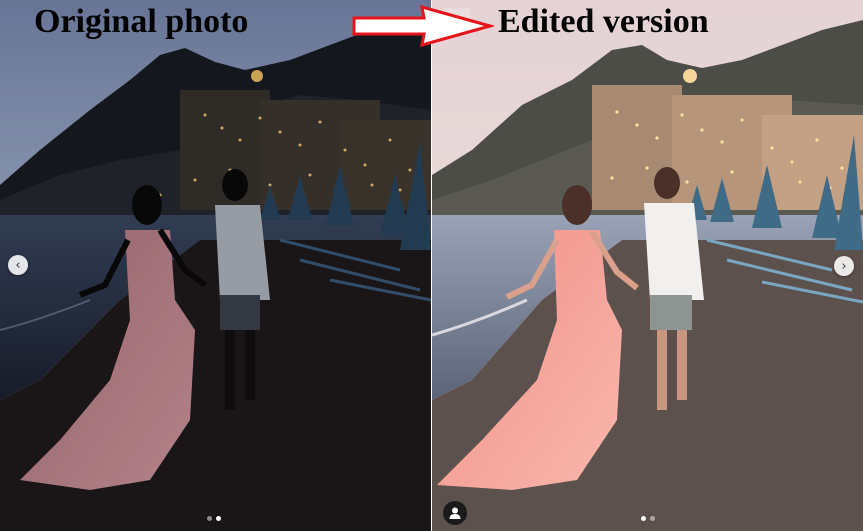  Describe the element at coordinates (423, 26) in the screenshot. I see `right-arrow-icon` at that location.